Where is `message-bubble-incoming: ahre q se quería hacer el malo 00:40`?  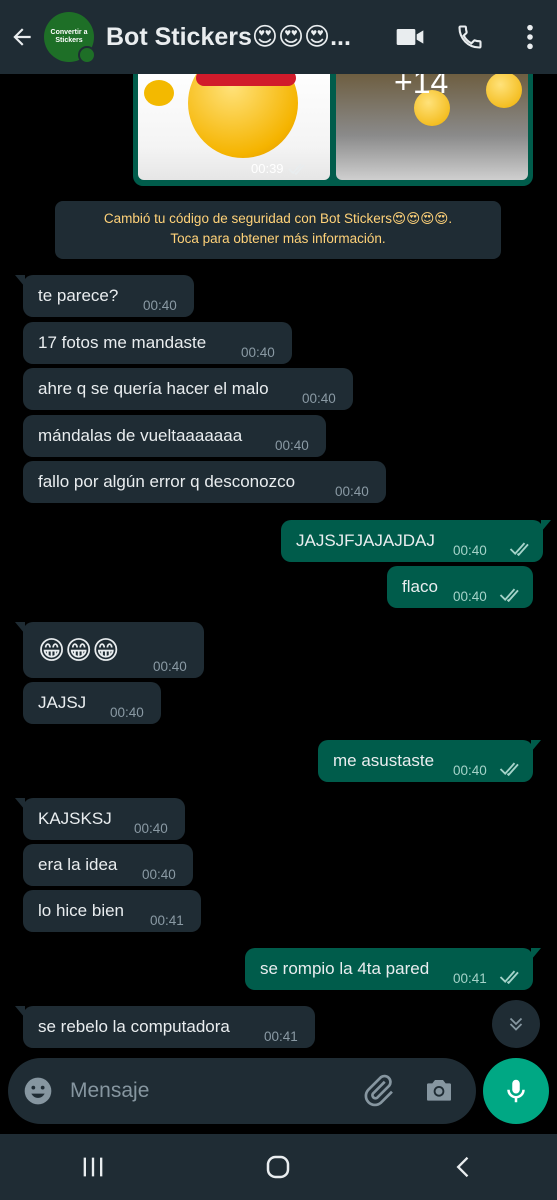
message-bubble-incoming: ahre q se quería hacer el malo 00:40 is located at coordinates (188, 389).